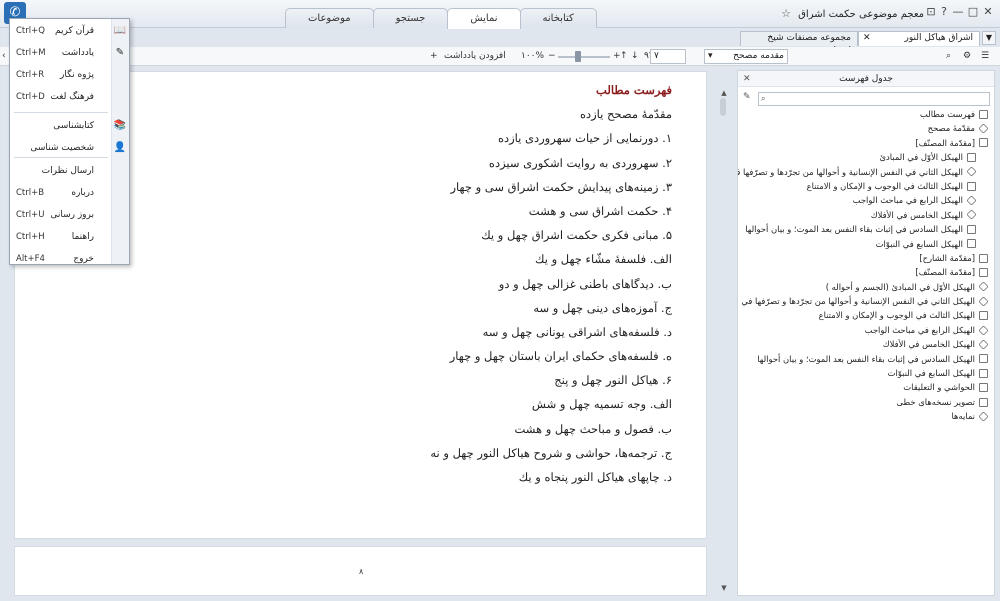 The height and width of the screenshot is (601, 1000). Describe the element at coordinates (958, 12) in the screenshot. I see `minimize-icon: —` at that location.